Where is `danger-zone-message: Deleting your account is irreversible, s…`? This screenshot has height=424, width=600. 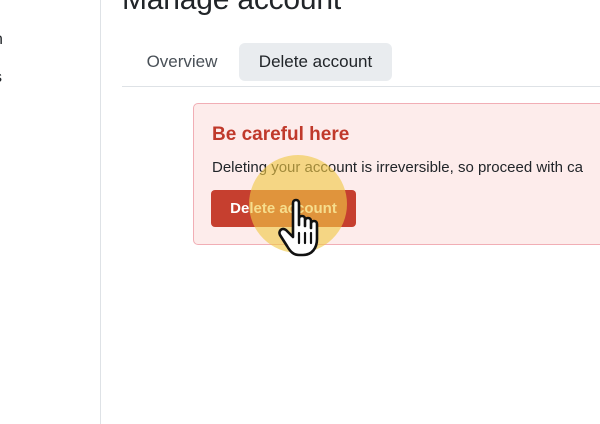 danger-zone-message: Deleting your account is irreversible, s… is located at coordinates (398, 167).